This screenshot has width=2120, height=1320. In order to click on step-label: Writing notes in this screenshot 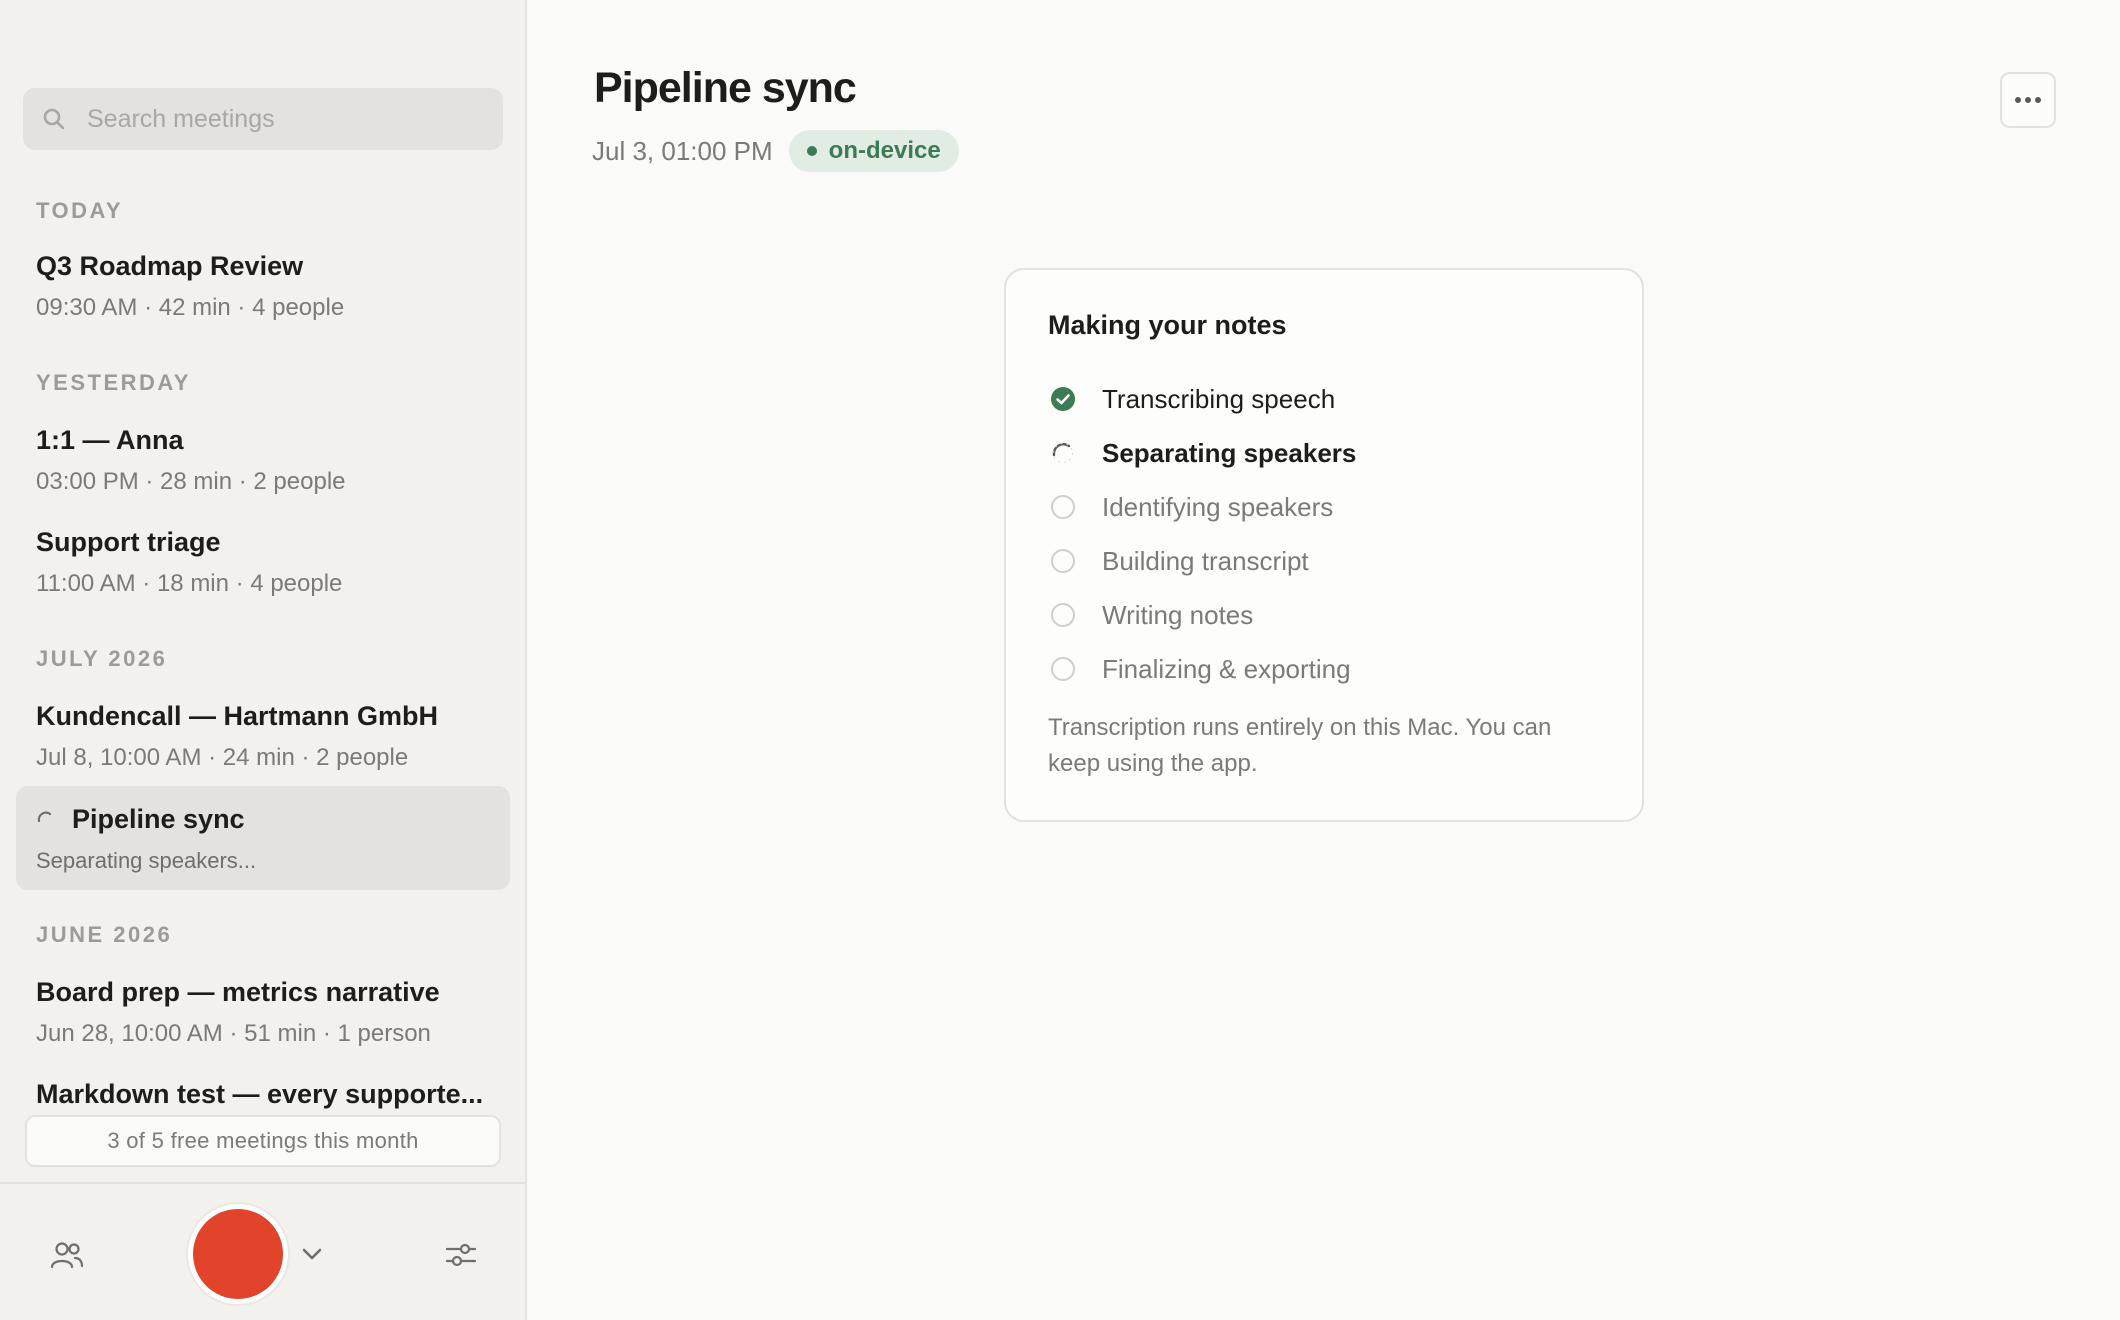, I will do `click(1178, 614)`.